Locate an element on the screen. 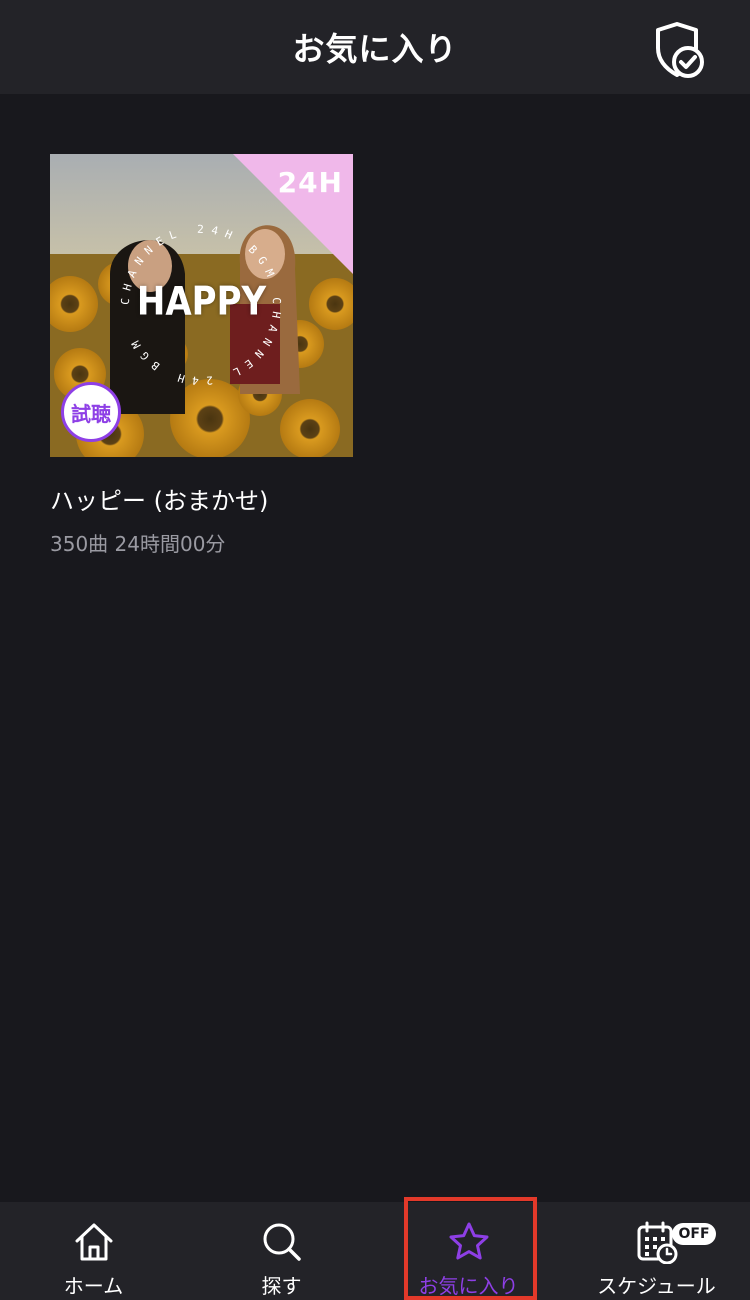 The width and height of the screenshot is (750, 1300). top-bar: お気に入り is located at coordinates (375, 47).